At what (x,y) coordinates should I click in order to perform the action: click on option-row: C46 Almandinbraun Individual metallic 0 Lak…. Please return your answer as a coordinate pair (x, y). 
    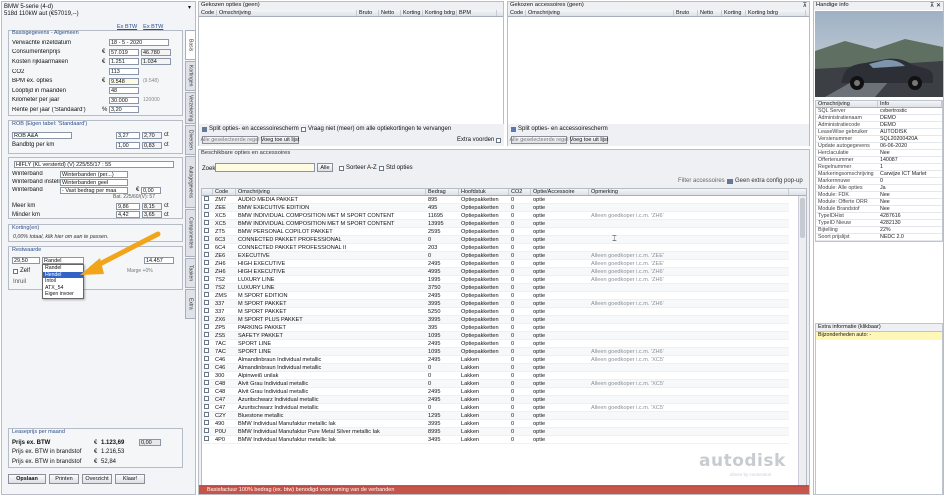
    Looking at the image, I should click on (495, 368).